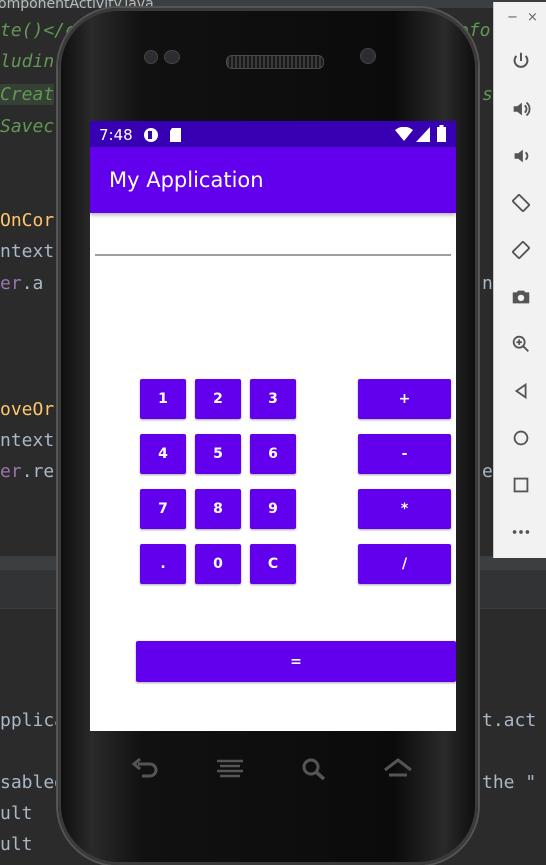  I want to click on key-8-button: 8, so click(218, 509).